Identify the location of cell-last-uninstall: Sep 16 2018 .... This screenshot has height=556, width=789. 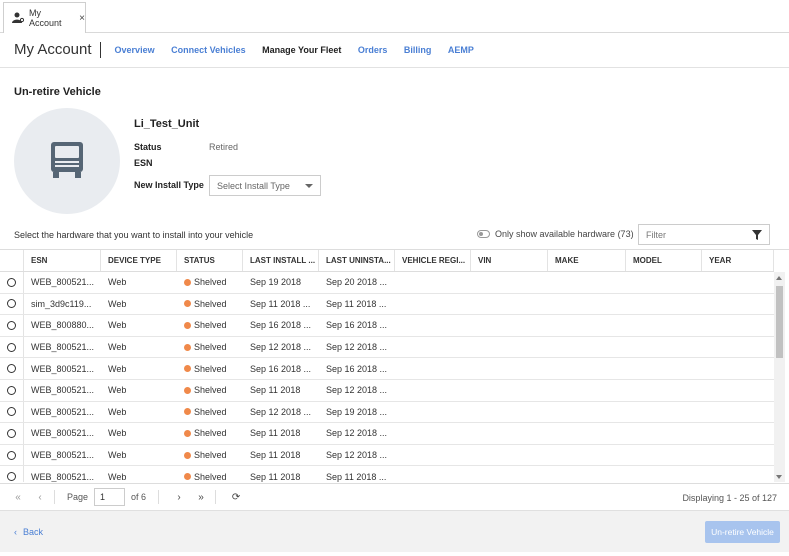
(357, 368).